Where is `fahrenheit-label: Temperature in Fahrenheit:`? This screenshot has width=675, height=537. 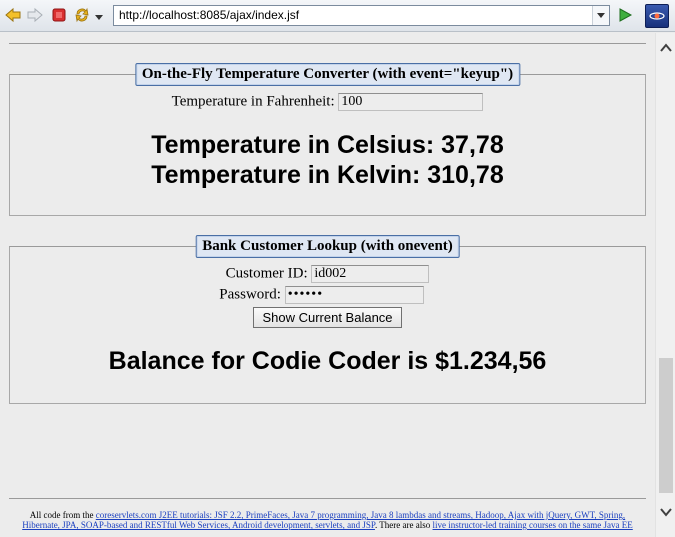 fahrenheit-label: Temperature in Fahrenheit: is located at coordinates (253, 101).